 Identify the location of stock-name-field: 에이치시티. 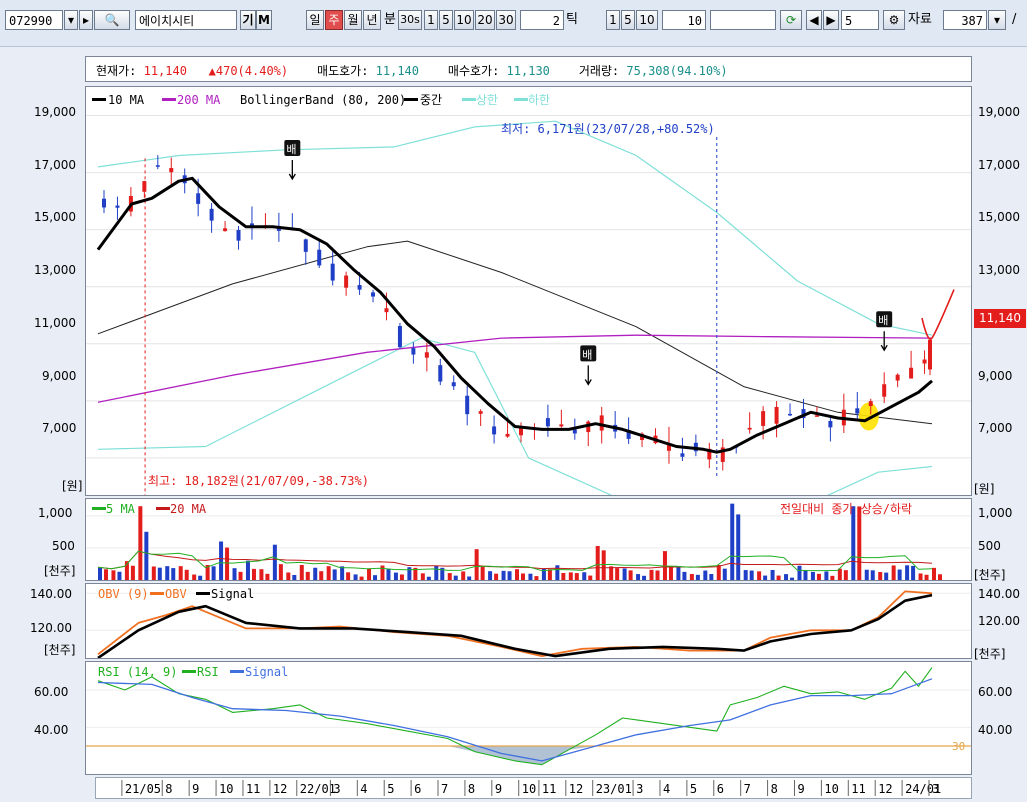
(186, 20).